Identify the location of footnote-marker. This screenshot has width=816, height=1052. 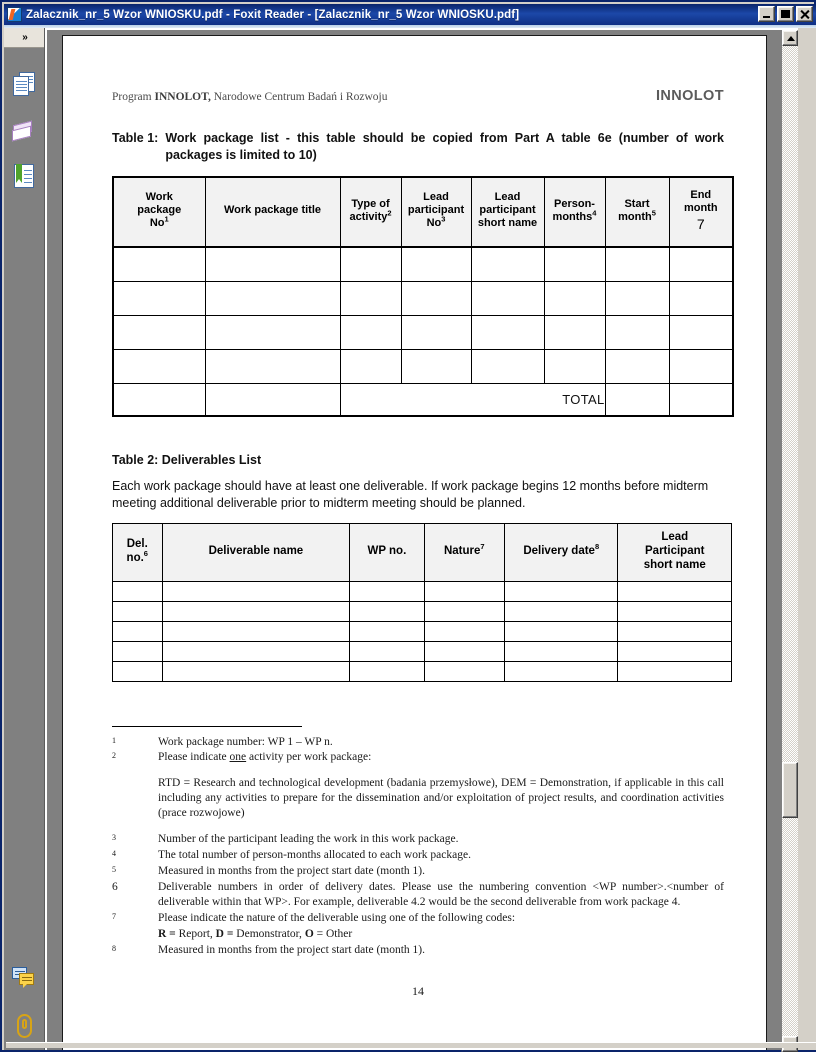
(135, 934).